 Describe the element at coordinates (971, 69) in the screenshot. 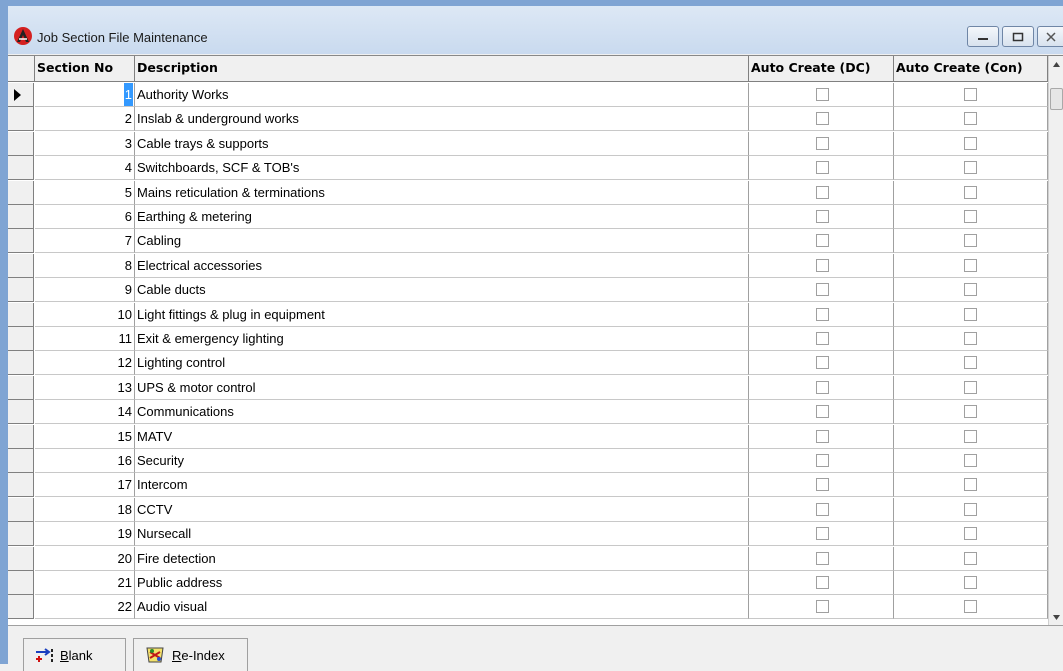

I see `column-header-auto-create-con: Auto Create (Con)` at that location.